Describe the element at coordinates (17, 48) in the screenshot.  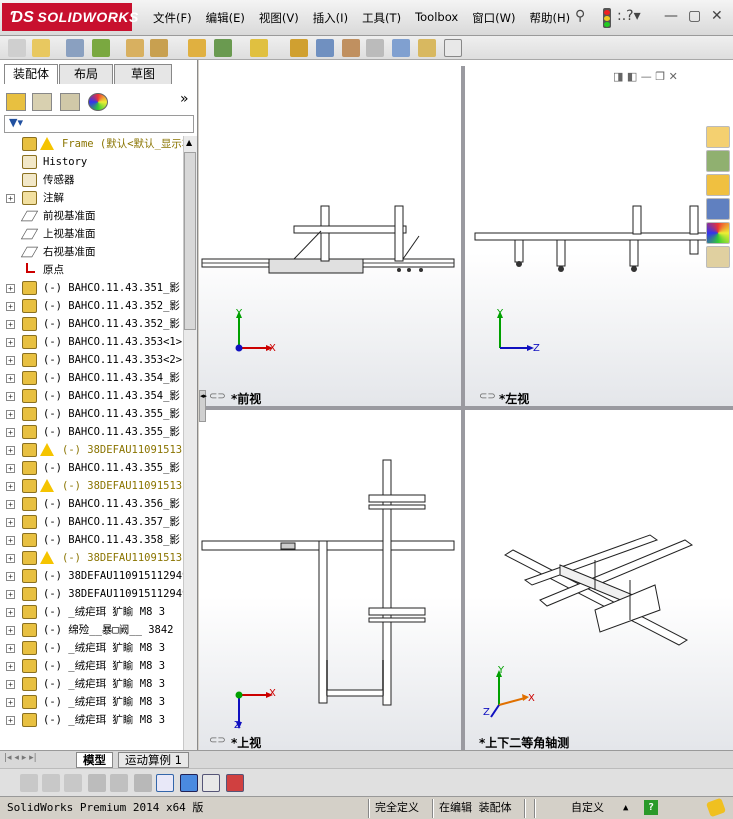
I see `new-icon` at that location.